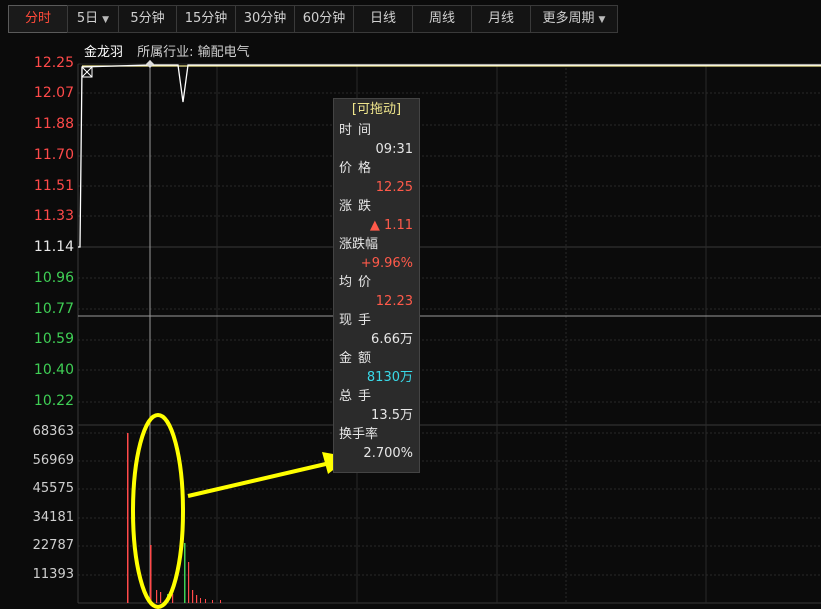 The width and height of the screenshot is (821, 609). What do you see at coordinates (53, 247) in the screenshot?
I see `price-reference-tick: 11.14` at bounding box center [53, 247].